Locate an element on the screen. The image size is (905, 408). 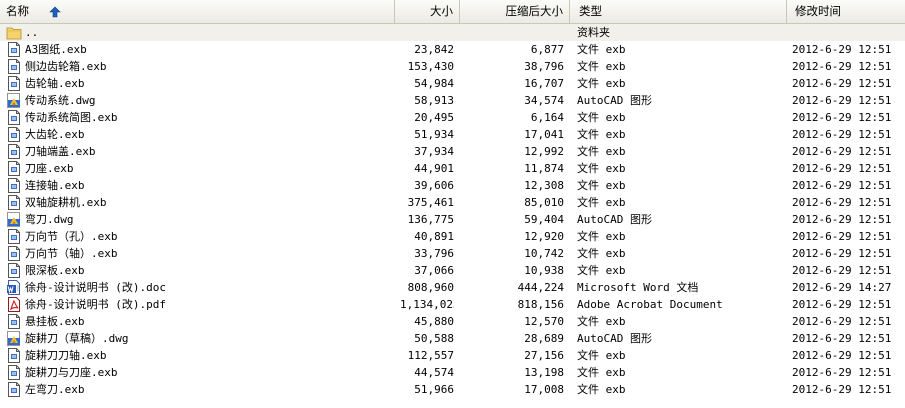
word-doc-icon is located at coordinates (14, 287).